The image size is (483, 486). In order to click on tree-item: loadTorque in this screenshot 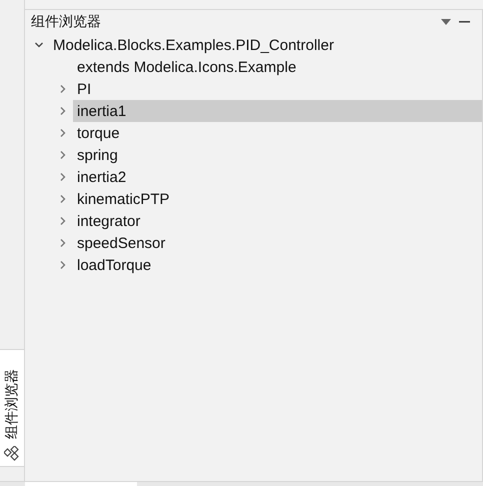, I will do `click(277, 265)`.